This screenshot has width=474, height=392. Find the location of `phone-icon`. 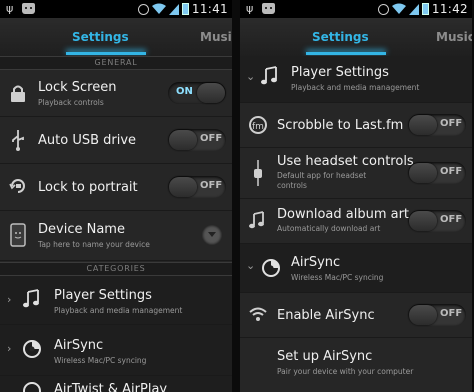

phone-icon is located at coordinates (18, 235).